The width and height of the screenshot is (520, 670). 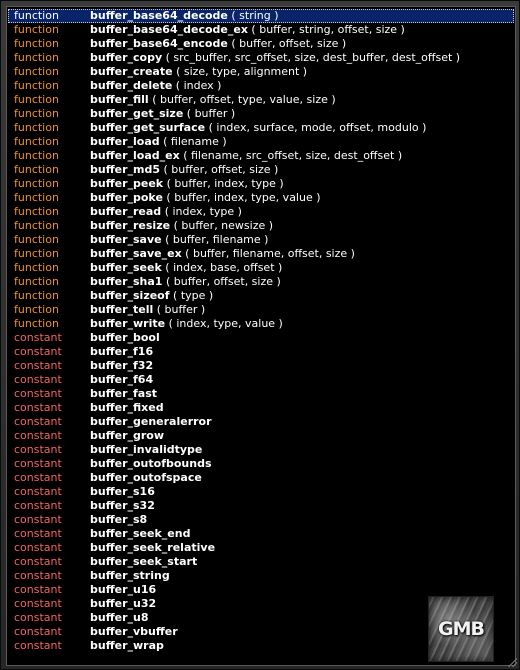 I want to click on item-name: buffer_seek_end, so click(x=140, y=533).